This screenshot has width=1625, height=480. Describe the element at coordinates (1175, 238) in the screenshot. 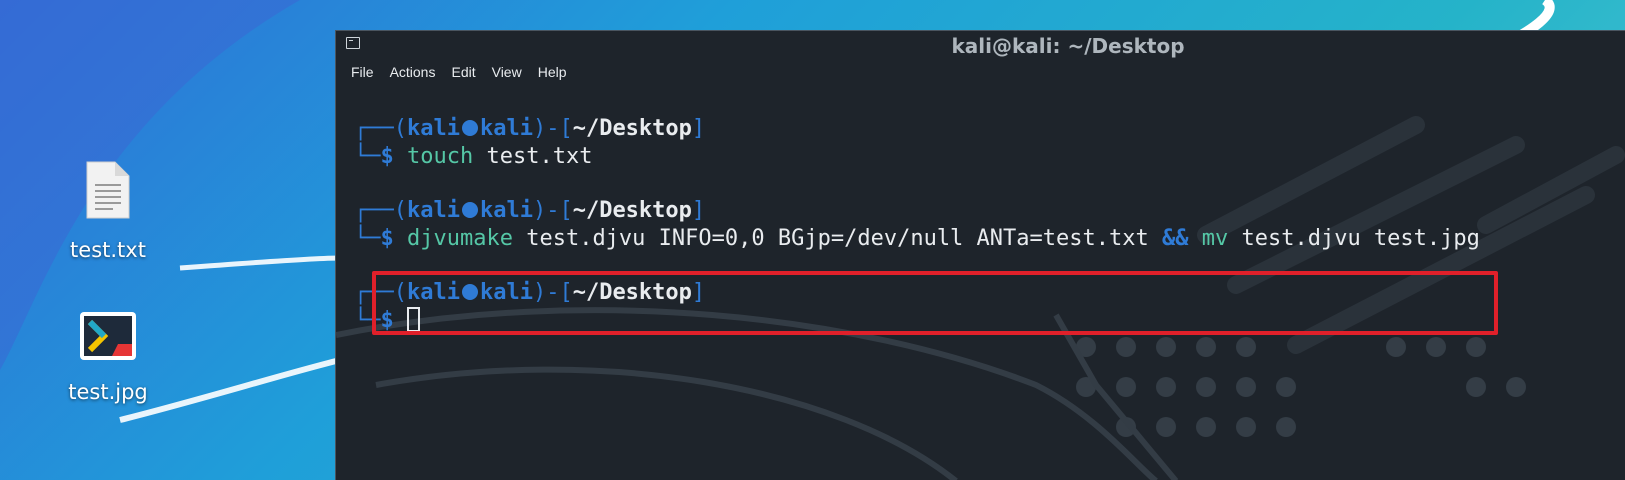

I see `command-operator: &&` at that location.